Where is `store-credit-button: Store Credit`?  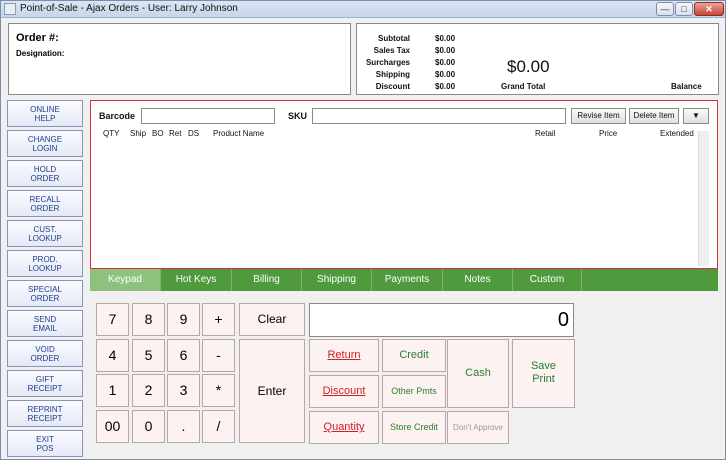
store-credit-button: Store Credit is located at coordinates (414, 427).